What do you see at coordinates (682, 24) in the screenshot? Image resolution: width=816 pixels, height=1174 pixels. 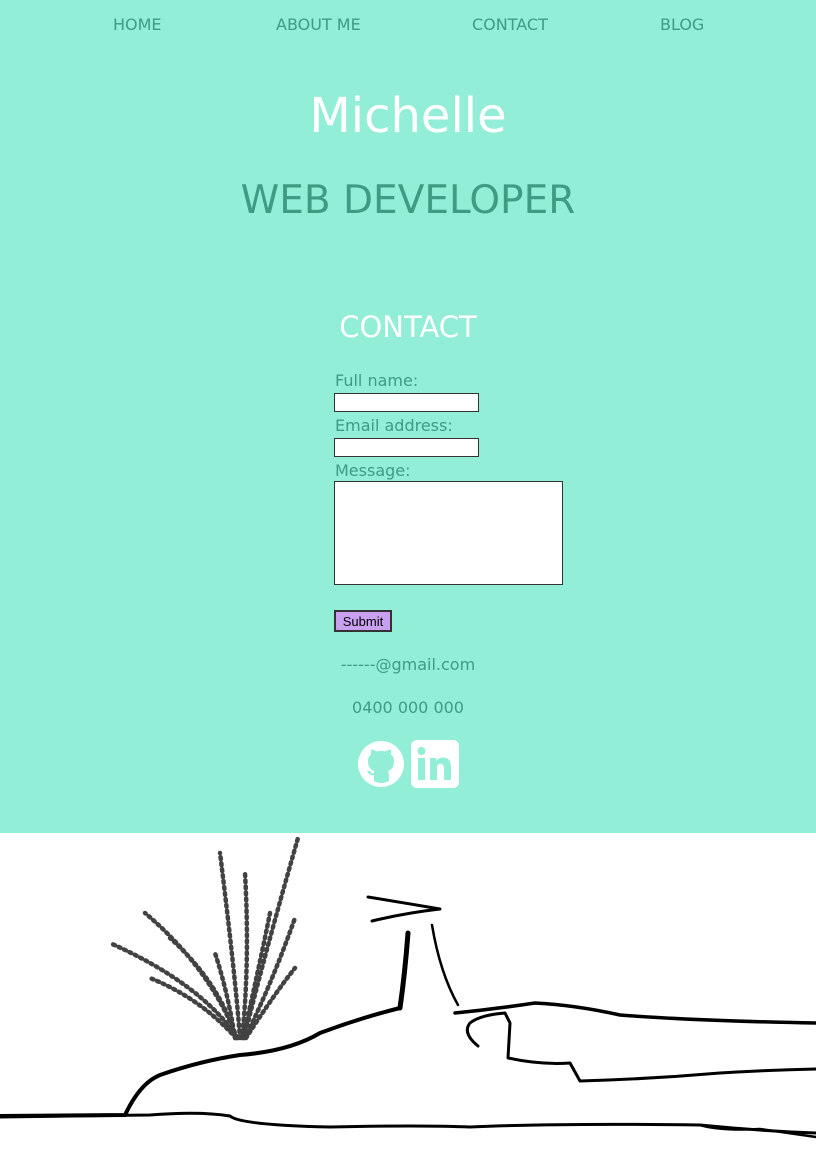 I see `nav-blog-link: BLOG` at bounding box center [682, 24].